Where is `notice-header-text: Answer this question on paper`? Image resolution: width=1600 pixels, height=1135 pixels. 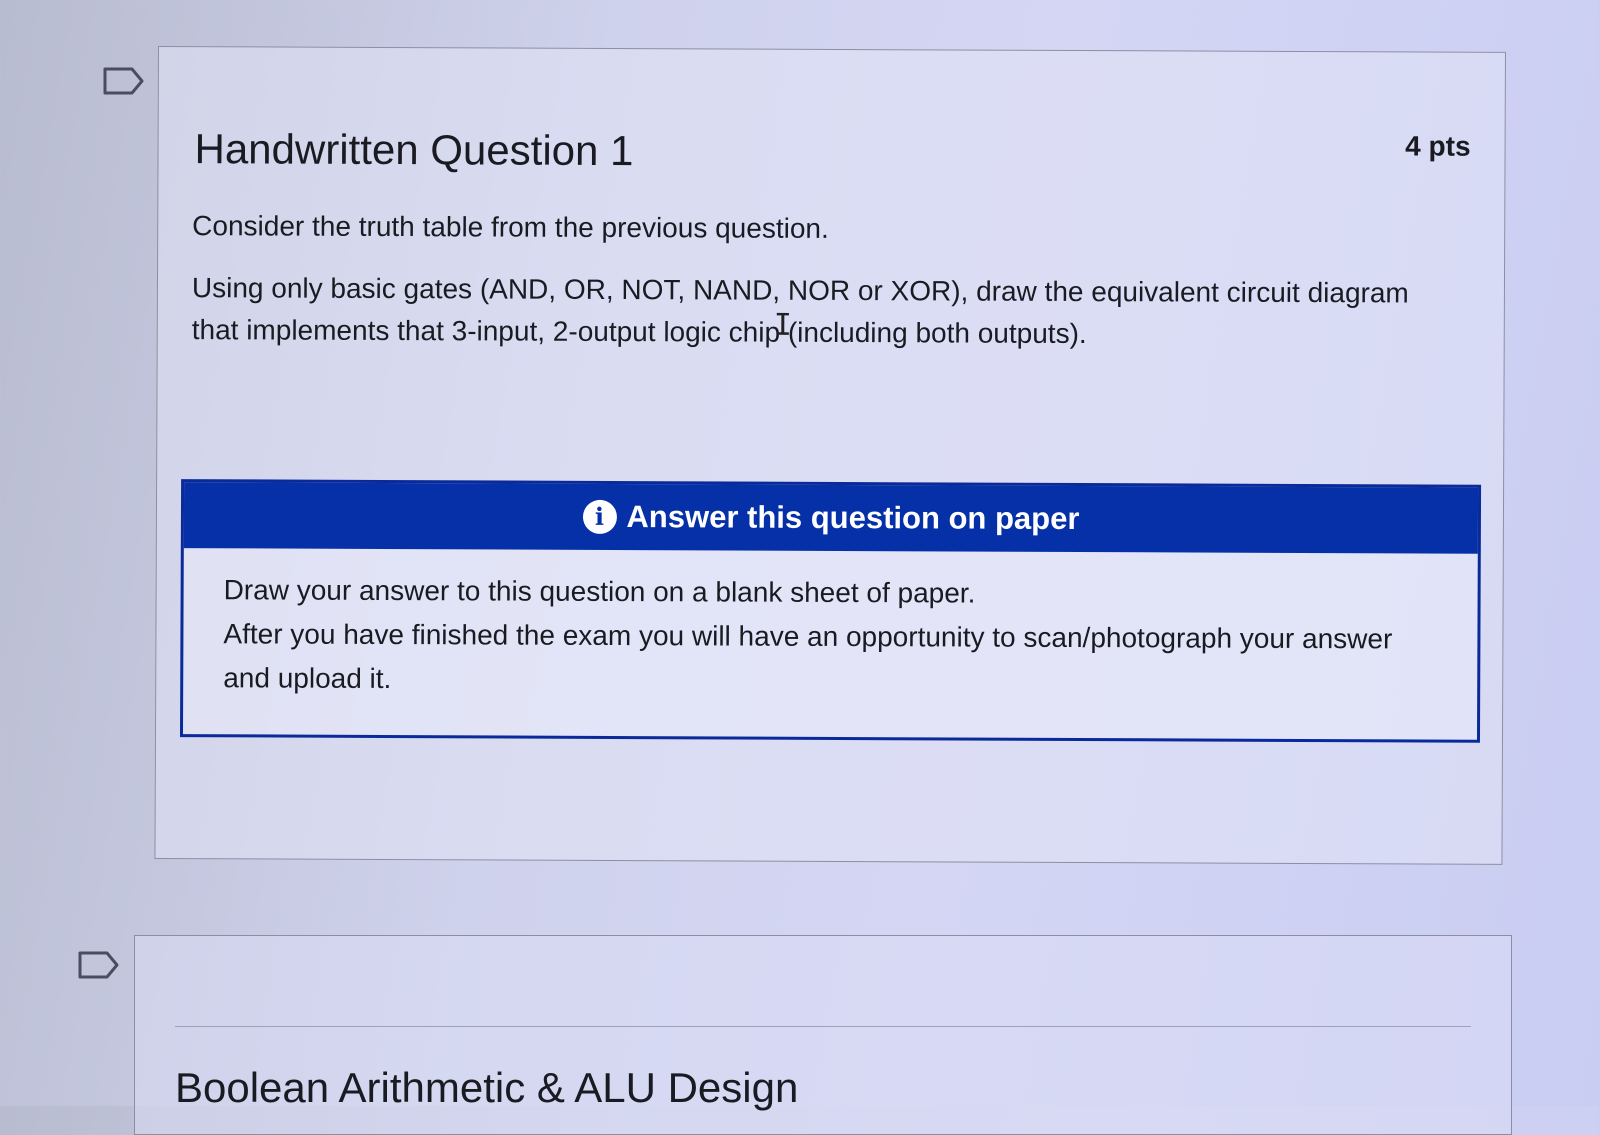
notice-header-text: Answer this question on paper is located at coordinates (853, 518).